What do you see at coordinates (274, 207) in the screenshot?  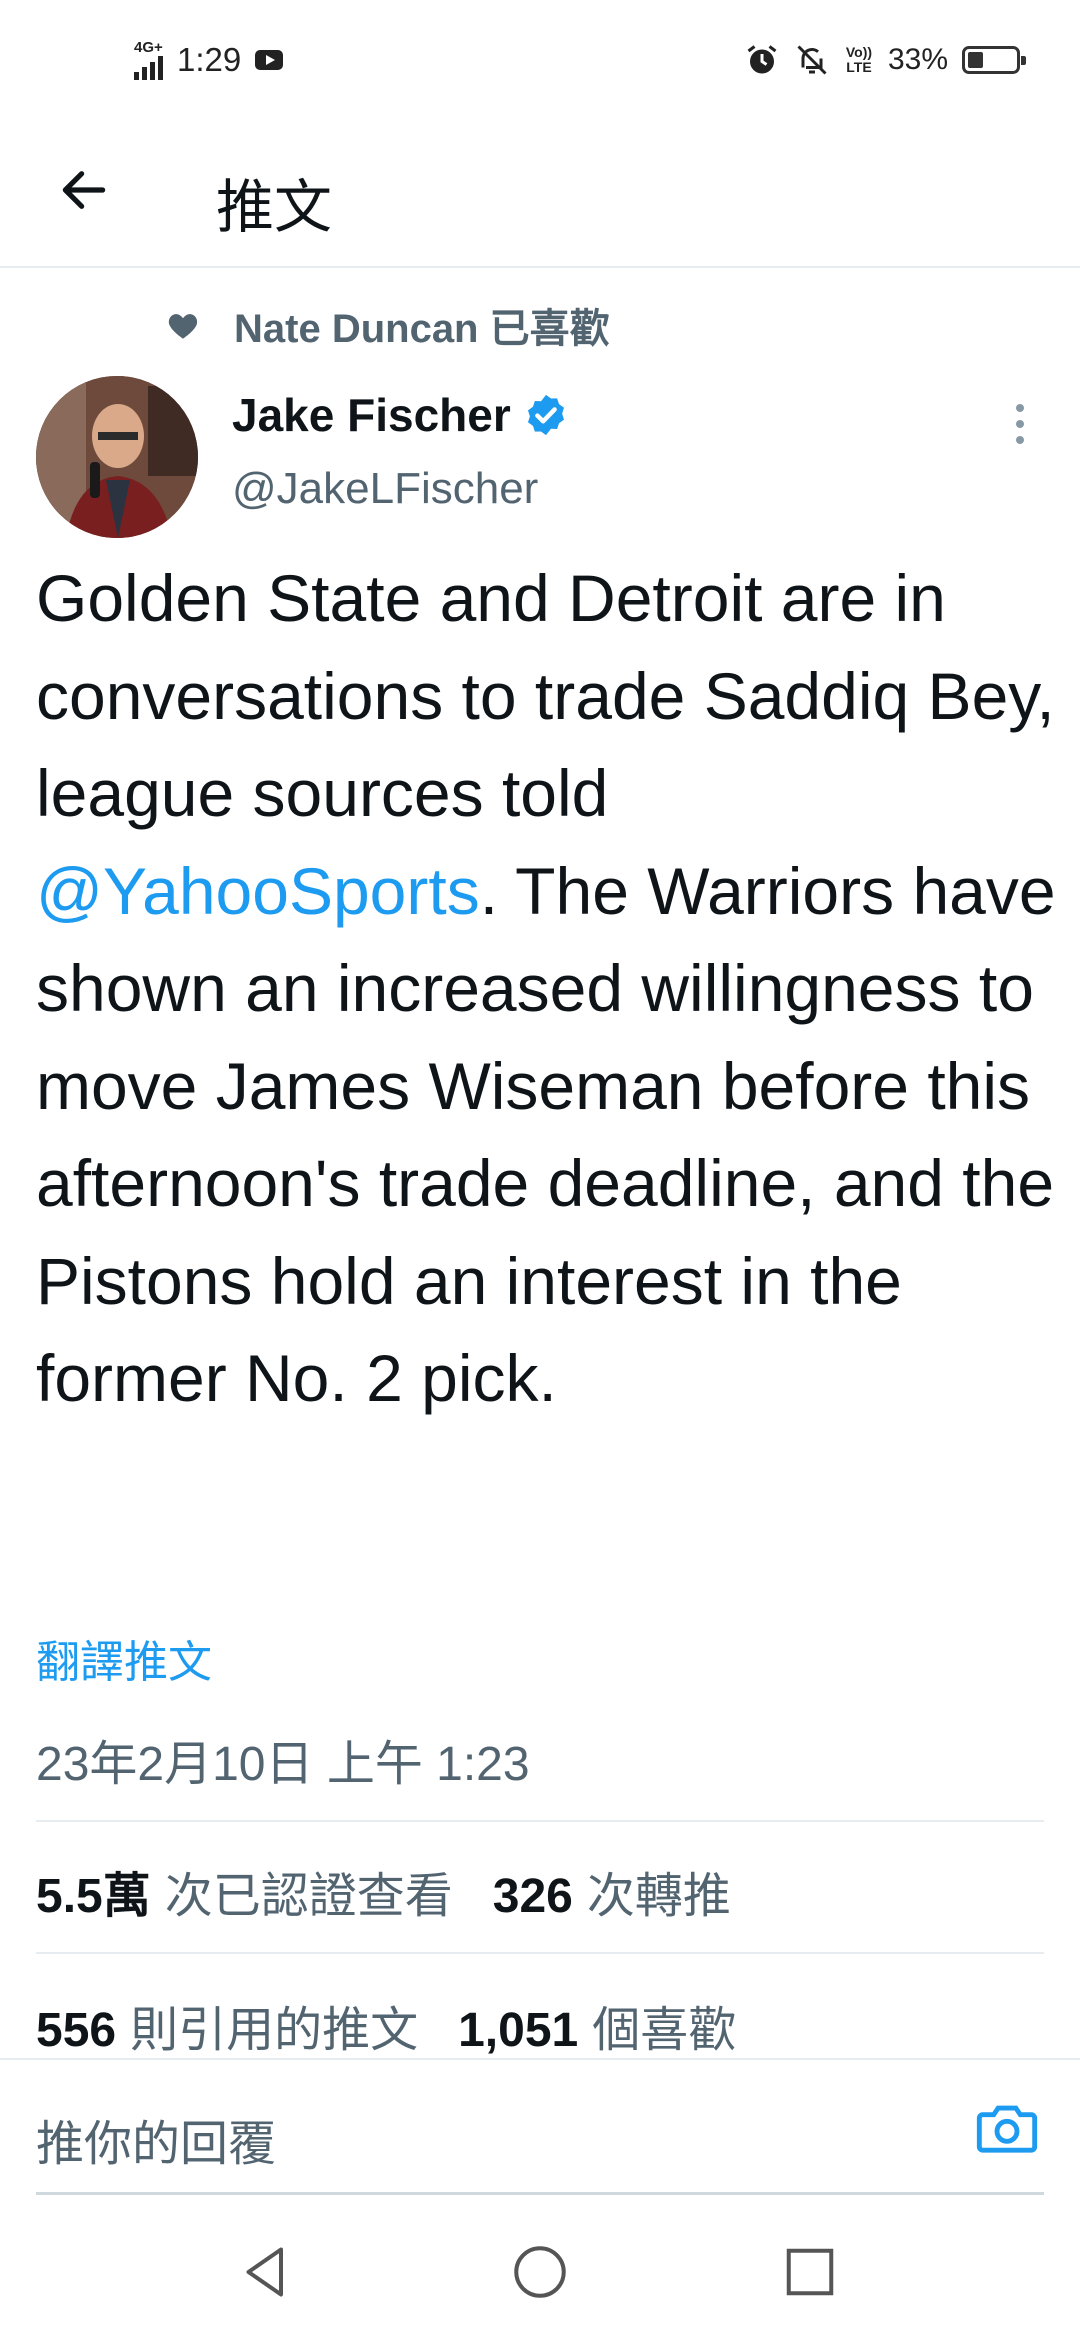 I see `page-title: 推文` at bounding box center [274, 207].